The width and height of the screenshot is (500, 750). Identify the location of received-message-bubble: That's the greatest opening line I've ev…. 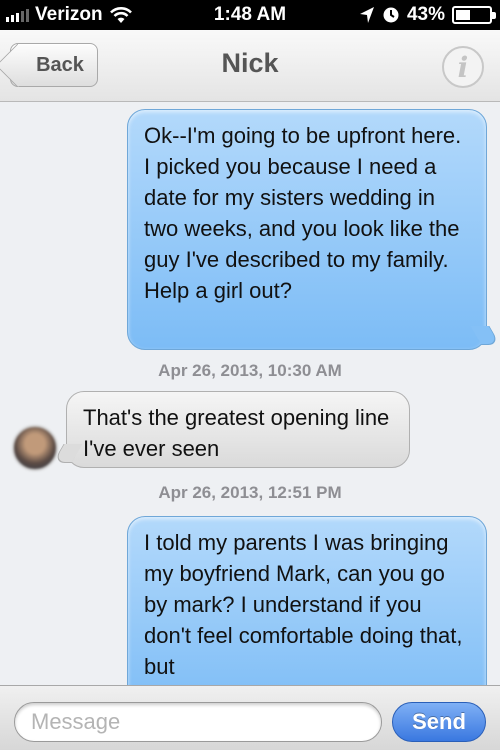
(238, 429).